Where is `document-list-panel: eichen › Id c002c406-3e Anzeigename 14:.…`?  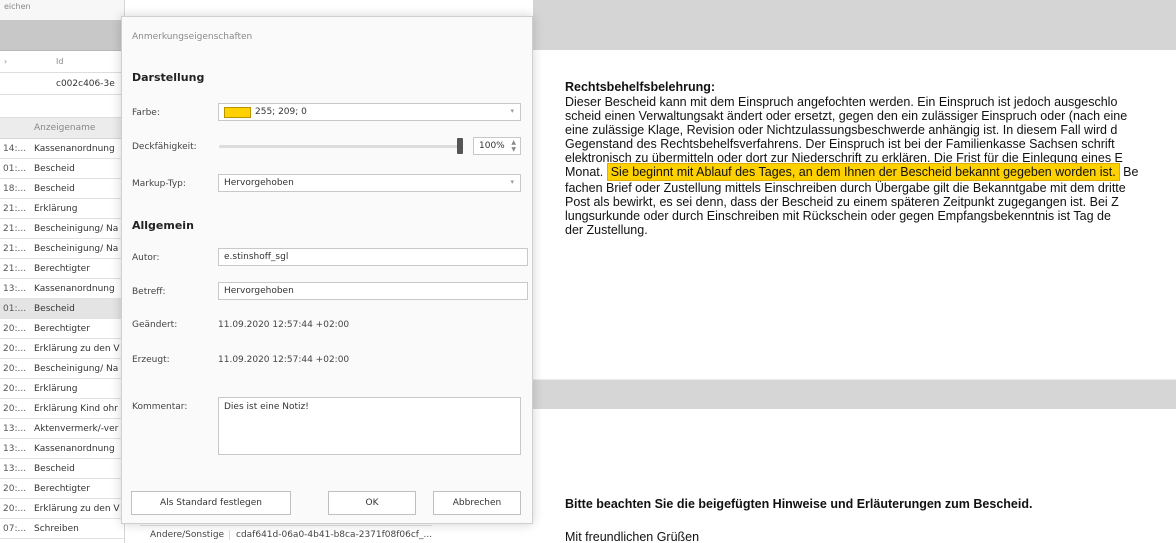
document-list-panel: eichen › Id c002c406-3e Anzeigename 14:.… is located at coordinates (62, 271).